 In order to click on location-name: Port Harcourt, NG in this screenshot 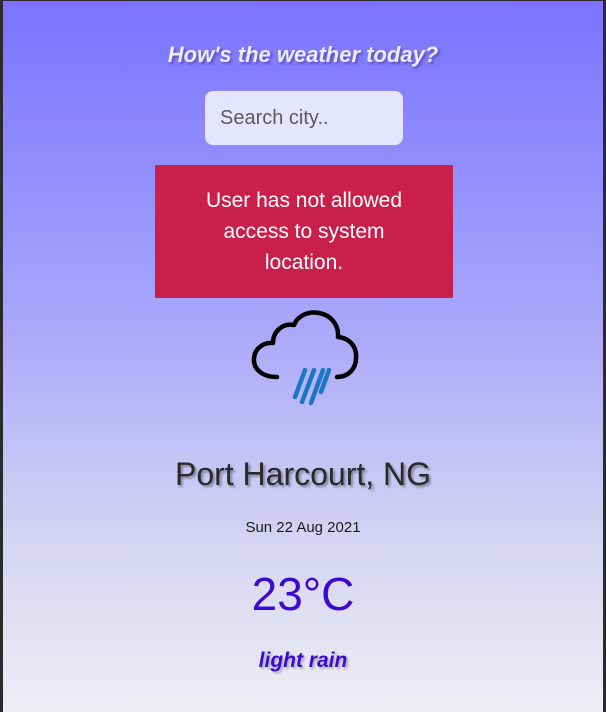, I will do `click(303, 474)`.